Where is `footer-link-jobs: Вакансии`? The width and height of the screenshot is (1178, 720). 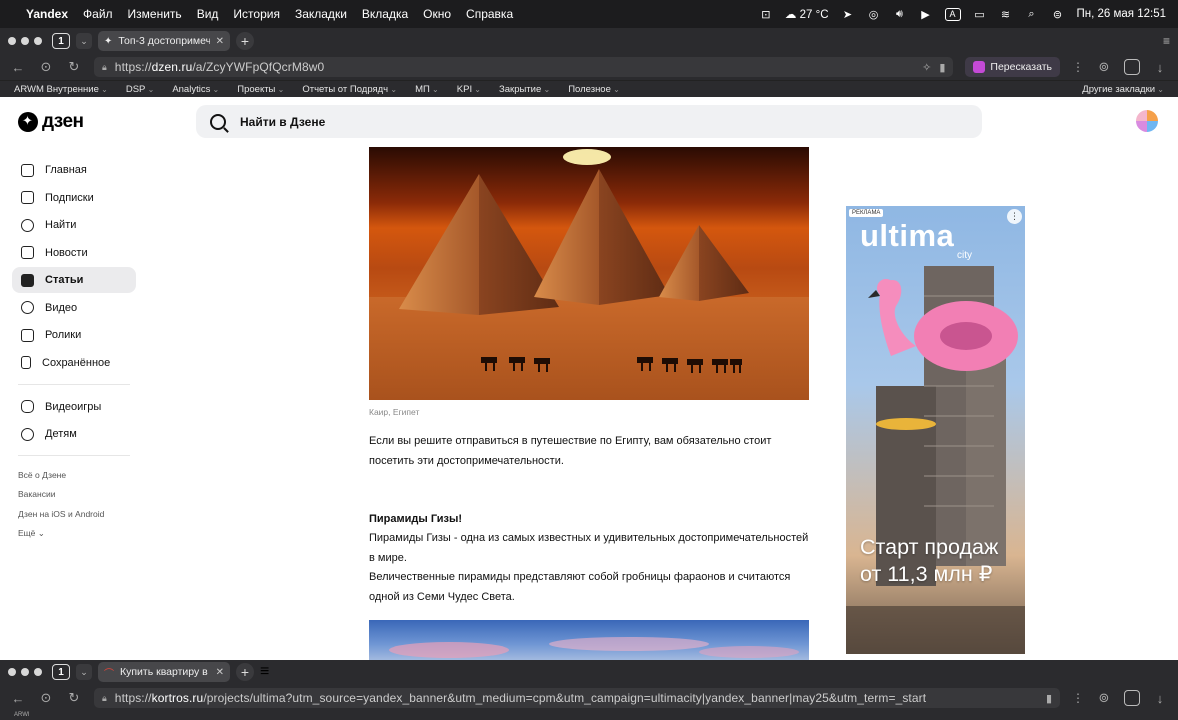 footer-link-jobs: Вакансии is located at coordinates (74, 495).